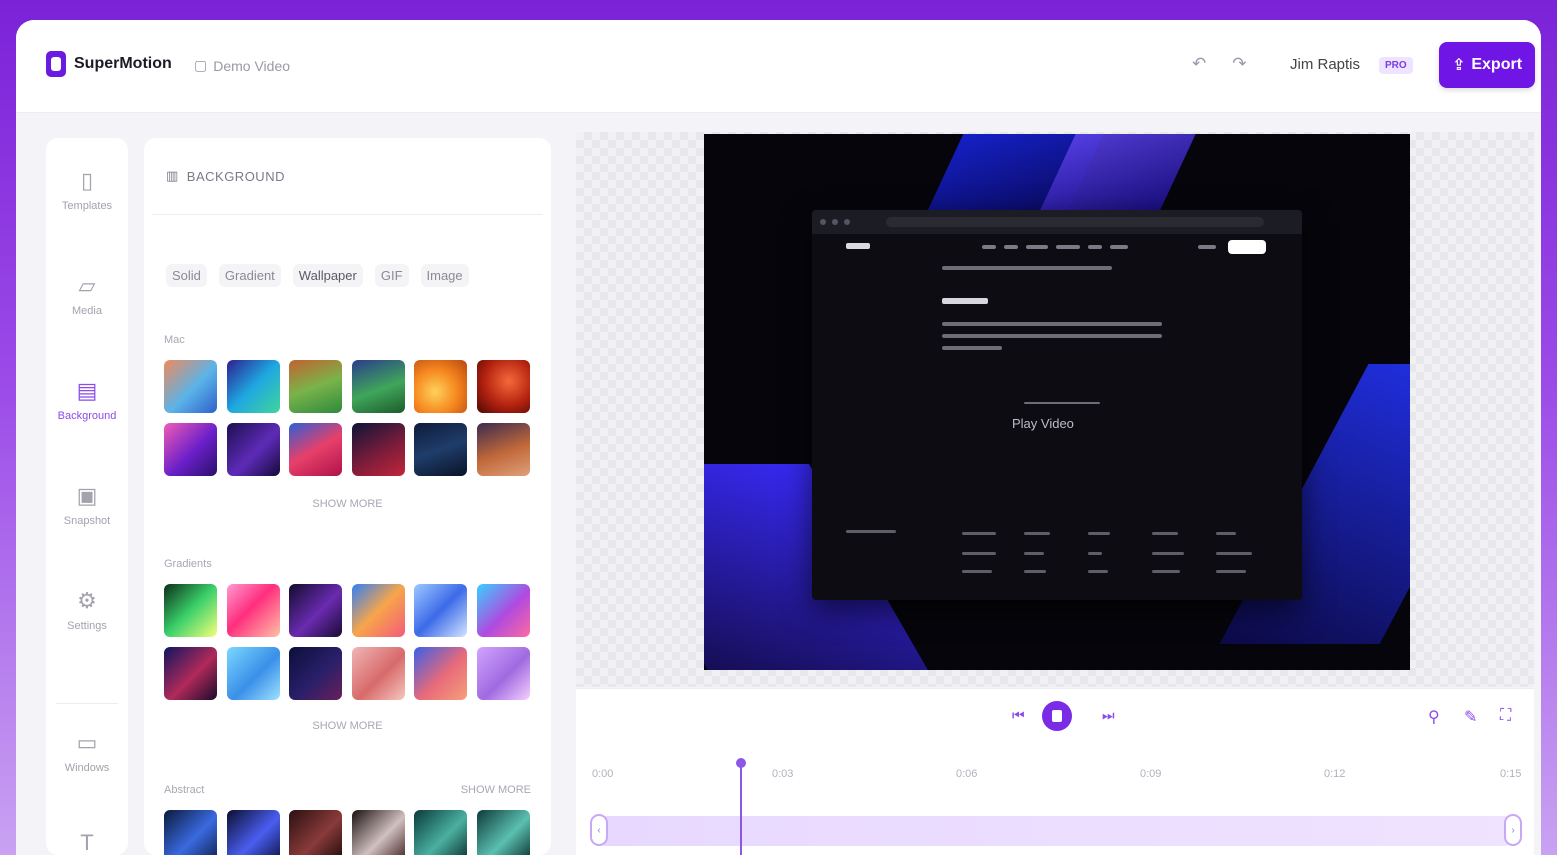 The width and height of the screenshot is (1557, 855). What do you see at coordinates (1335, 774) in the screenshot?
I see `timeline-tick: 0:12` at bounding box center [1335, 774].